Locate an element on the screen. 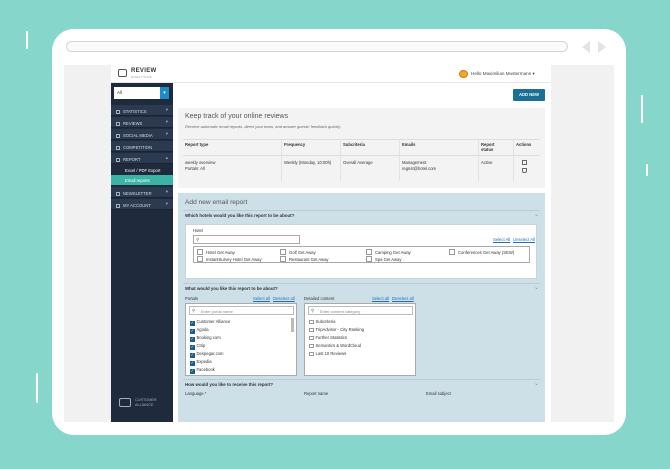 The image size is (670, 469). content-search-placeholder: Enter content category is located at coordinates (340, 311).